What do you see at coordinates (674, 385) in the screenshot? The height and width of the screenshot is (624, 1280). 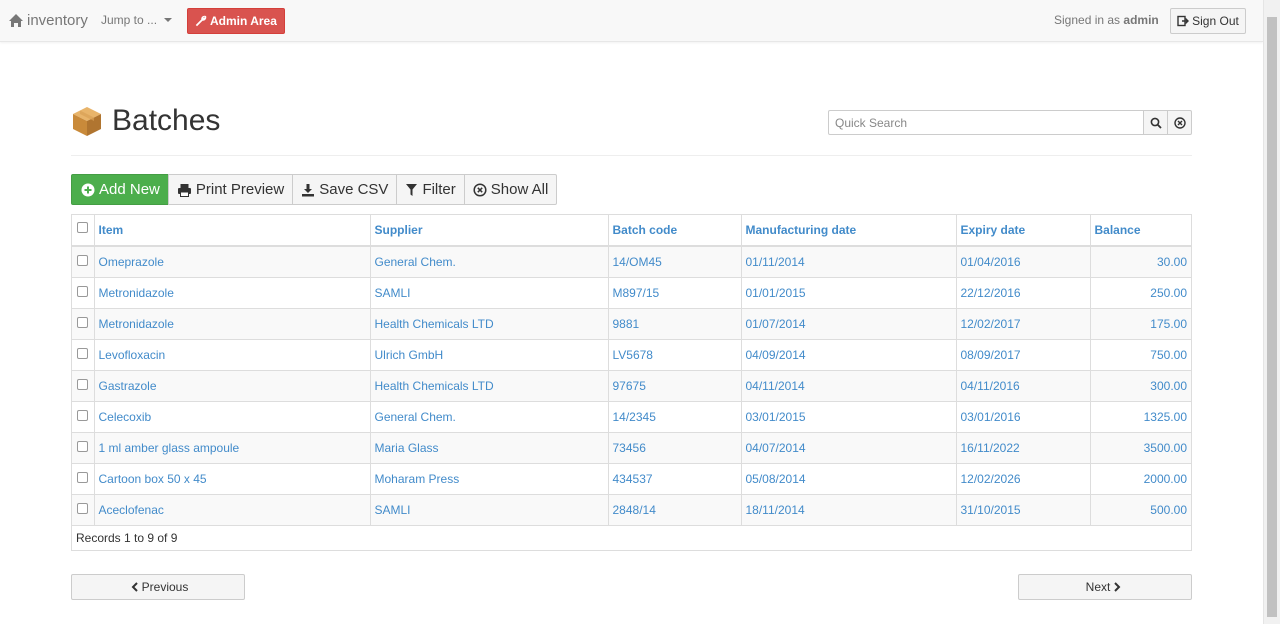 I see `cell-batch-code: 97675` at bounding box center [674, 385].